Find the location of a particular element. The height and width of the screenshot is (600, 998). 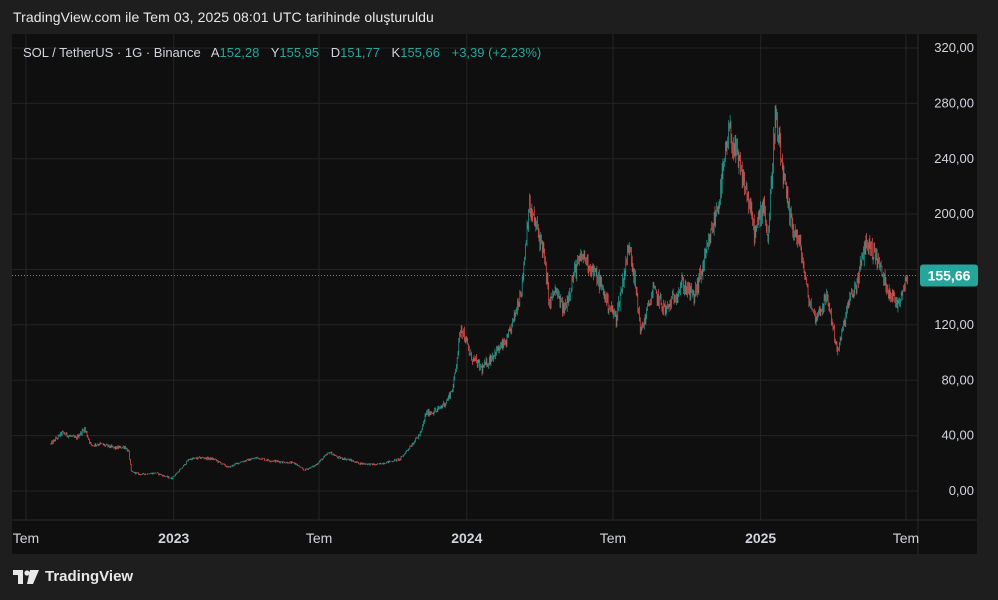

y-tick-label: 280,00 is located at coordinates (954, 102).